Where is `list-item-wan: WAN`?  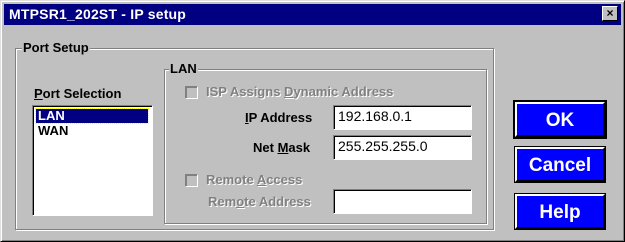
list-item-wan: WAN is located at coordinates (92, 131).